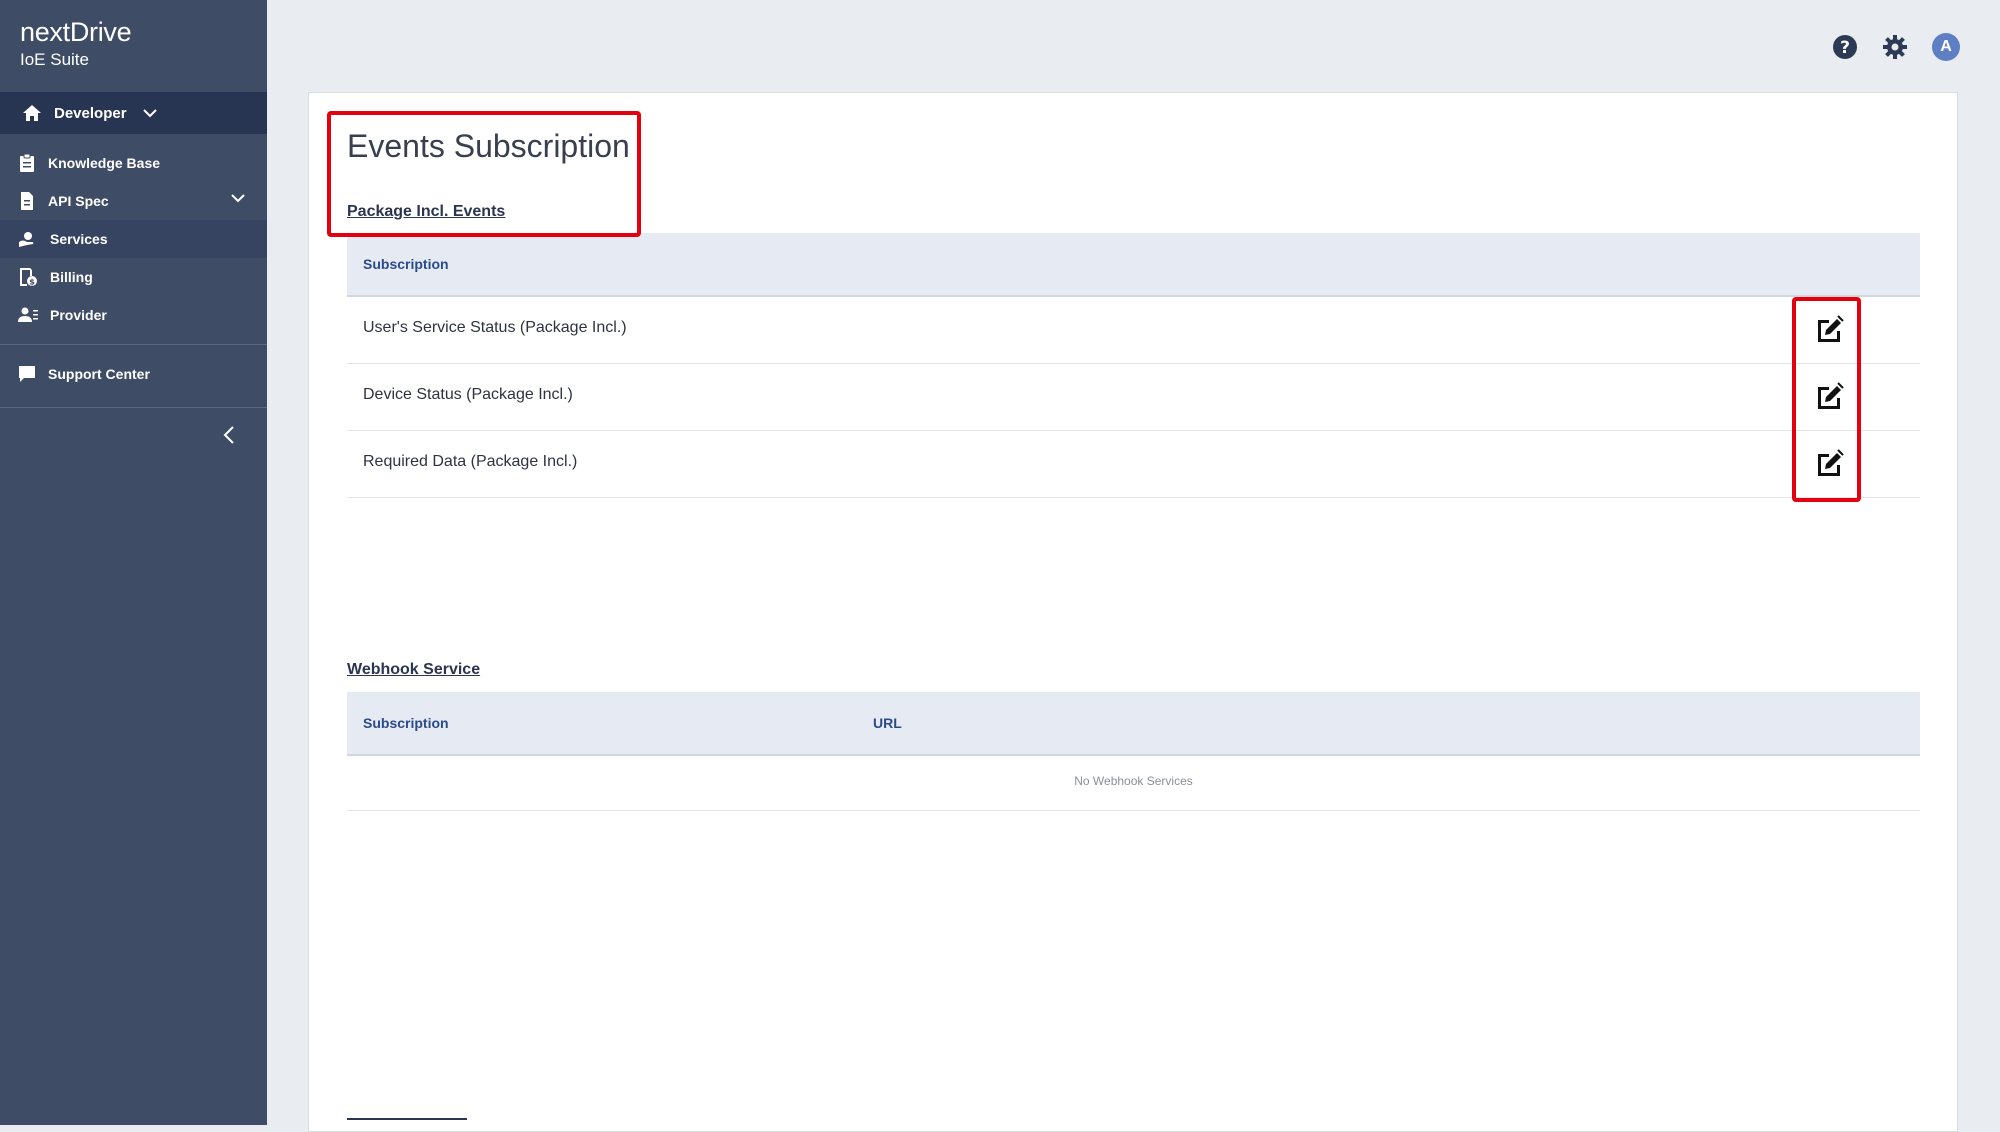 This screenshot has width=2000, height=1132. Describe the element at coordinates (407, 1119) in the screenshot. I see `next-section-link` at that location.